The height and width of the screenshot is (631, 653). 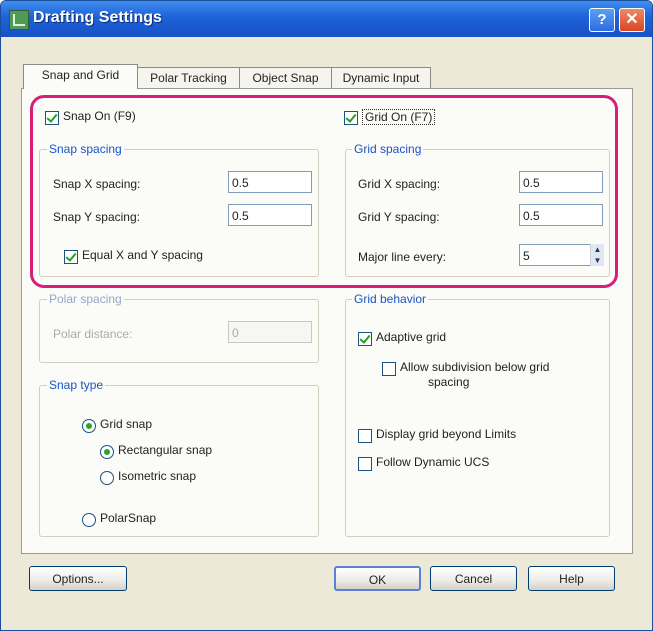 What do you see at coordinates (285, 77) in the screenshot?
I see `tab-object-snap: Object Snap` at bounding box center [285, 77].